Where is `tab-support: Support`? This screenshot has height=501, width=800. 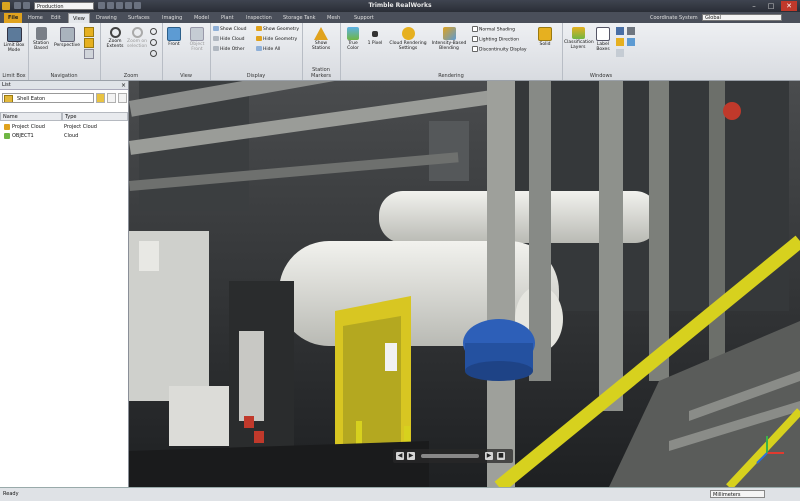 tab-support: Support is located at coordinates (364, 18).